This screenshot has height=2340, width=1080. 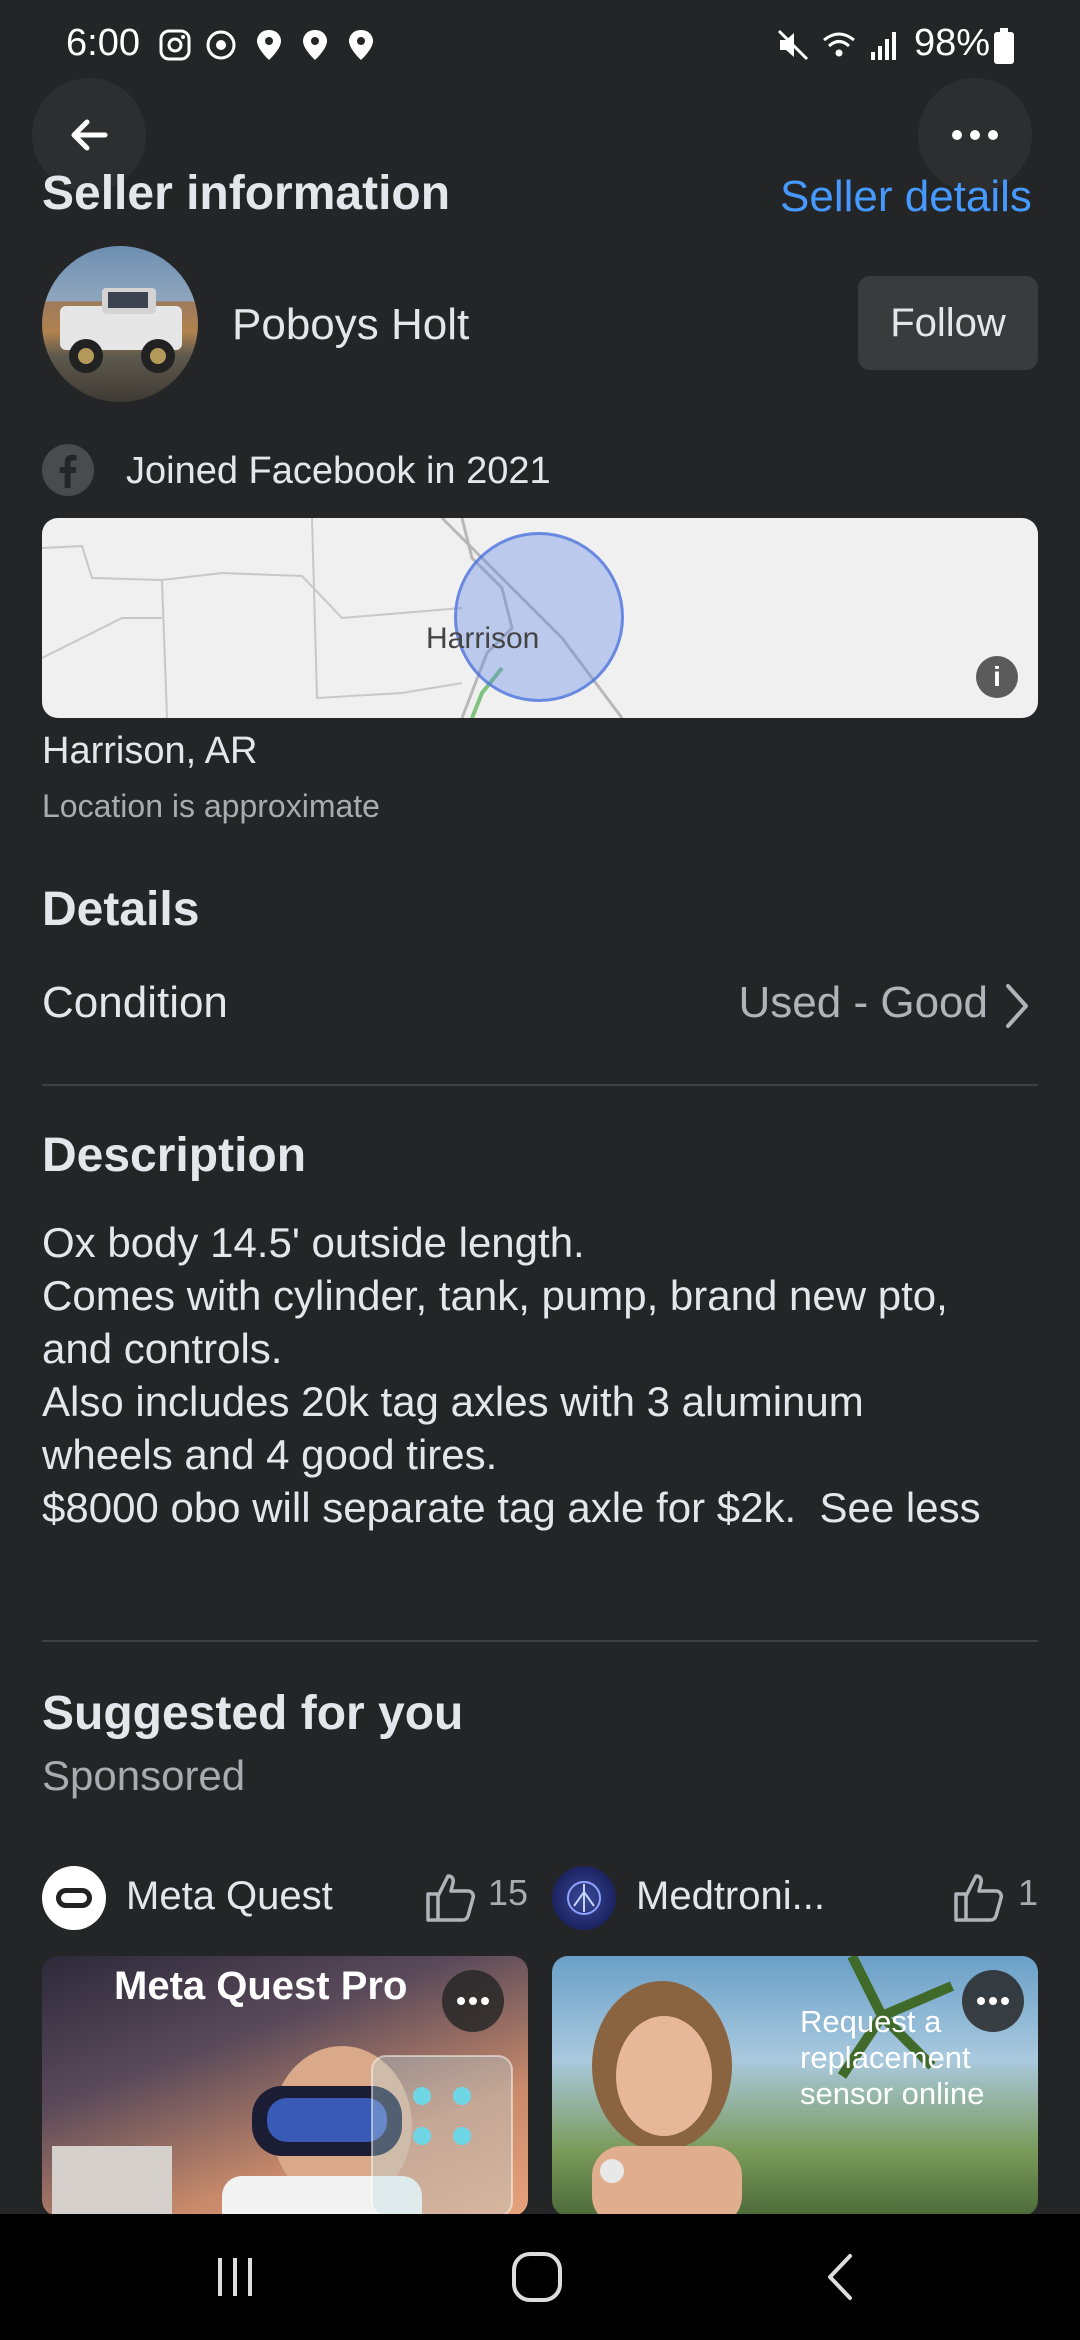 I want to click on chevron-right-icon, so click(x=1017, y=1006).